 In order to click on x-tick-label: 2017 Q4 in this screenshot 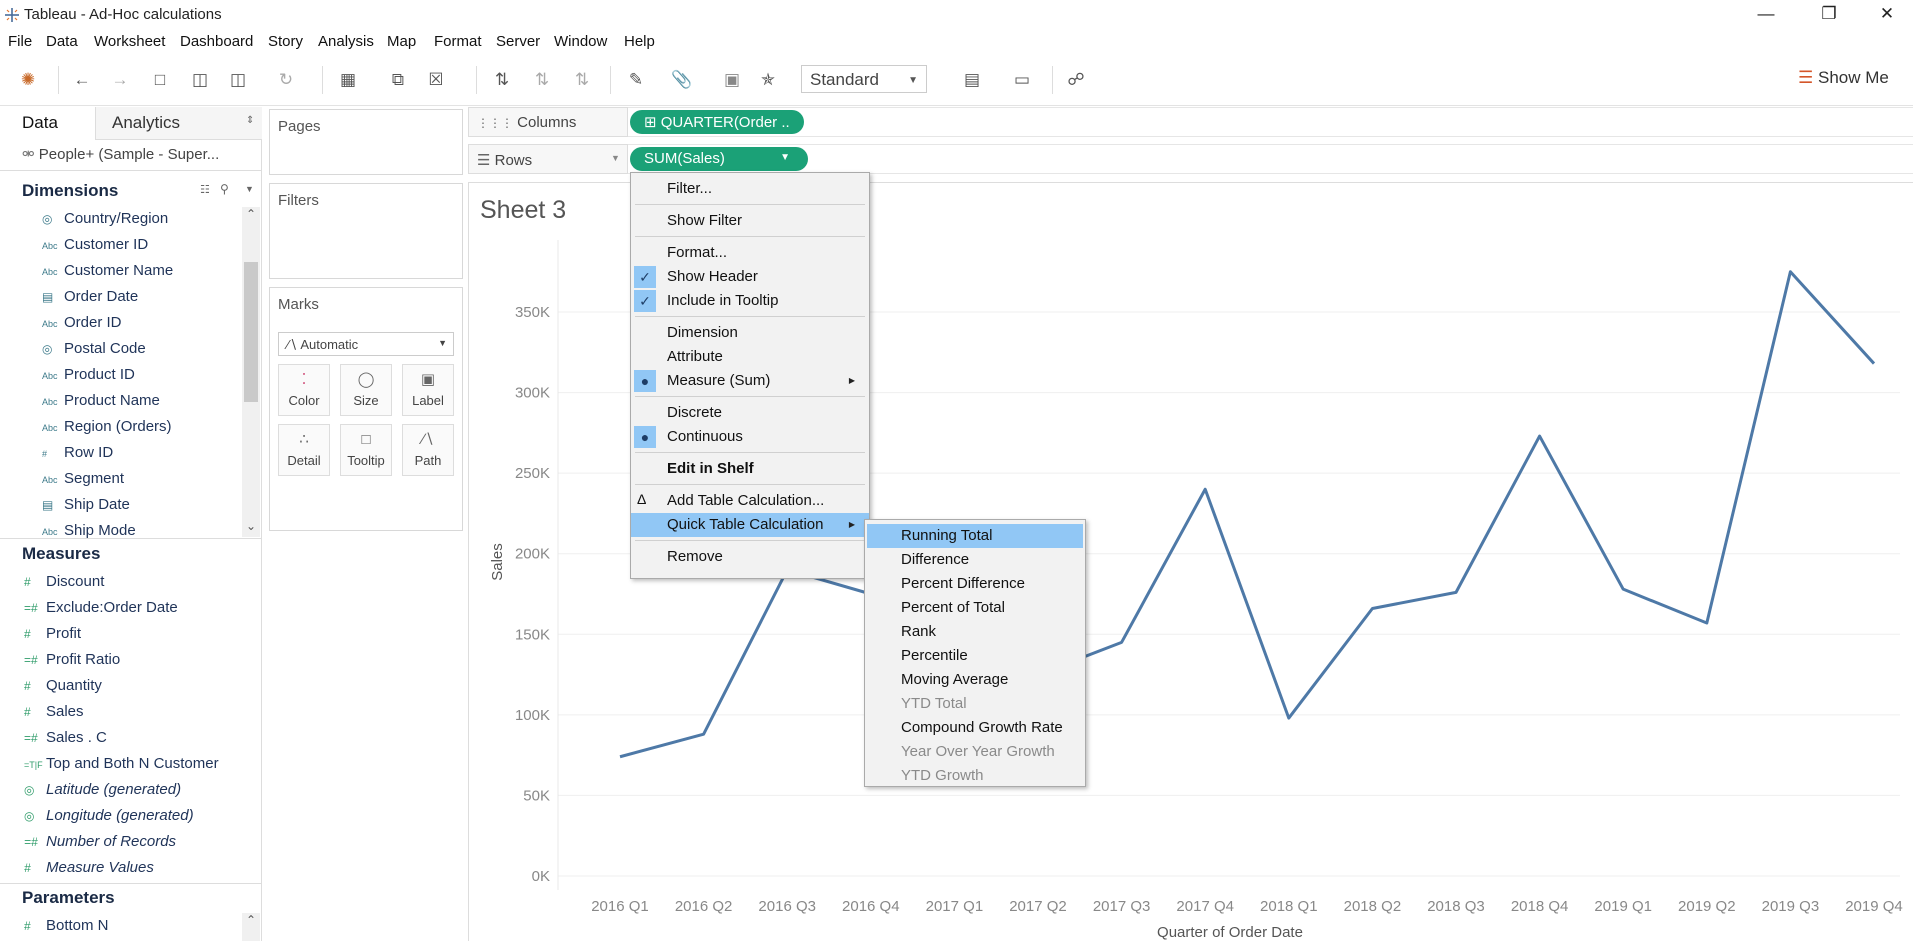, I will do `click(1205, 906)`.